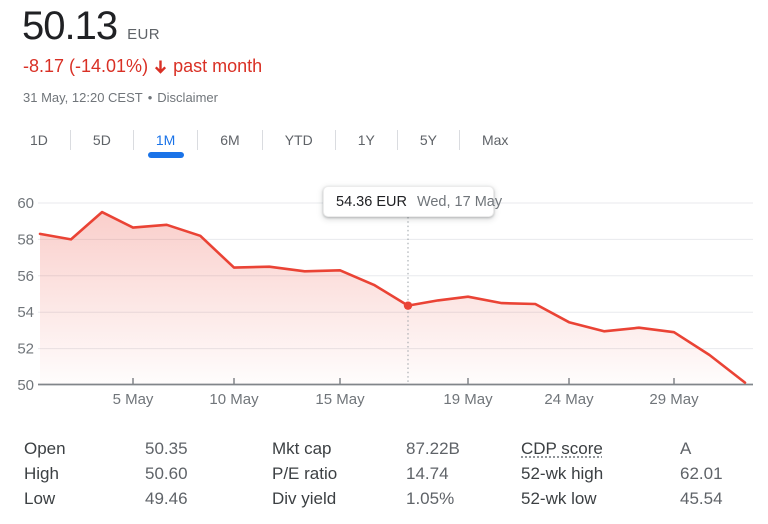 Image resolution: width=768 pixels, height=524 pixels. Describe the element at coordinates (701, 473) in the screenshot. I see `stat-value: 62.01` at that location.